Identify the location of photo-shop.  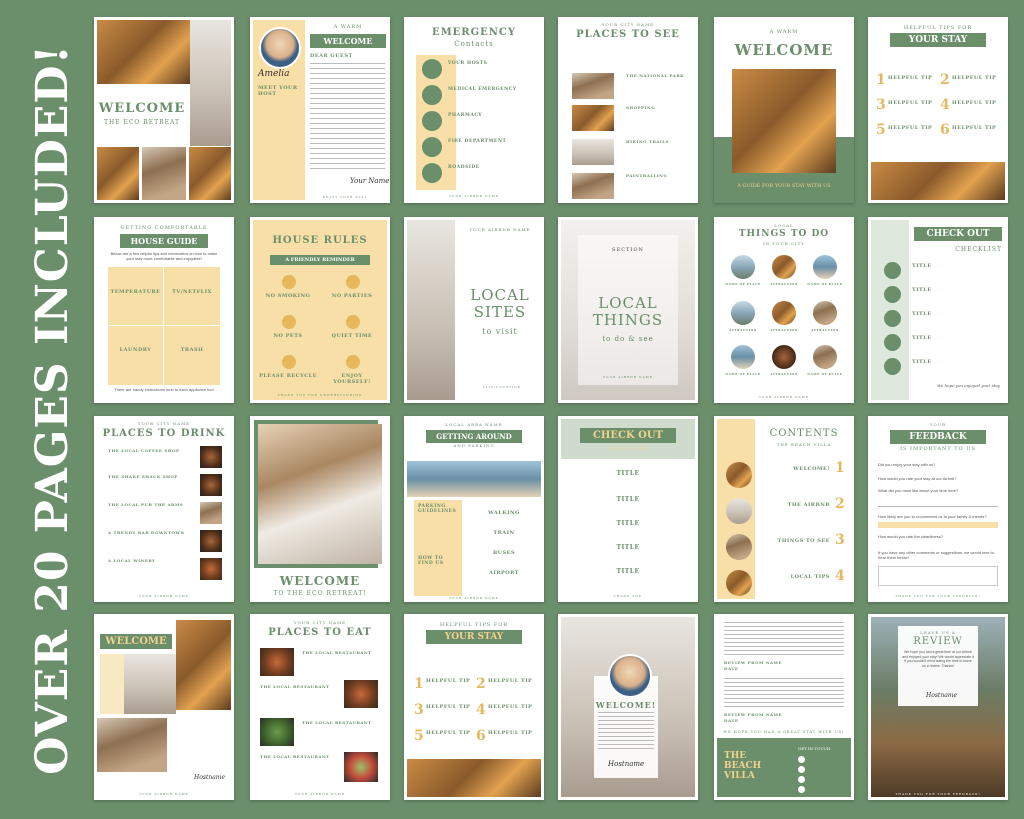
(593, 118).